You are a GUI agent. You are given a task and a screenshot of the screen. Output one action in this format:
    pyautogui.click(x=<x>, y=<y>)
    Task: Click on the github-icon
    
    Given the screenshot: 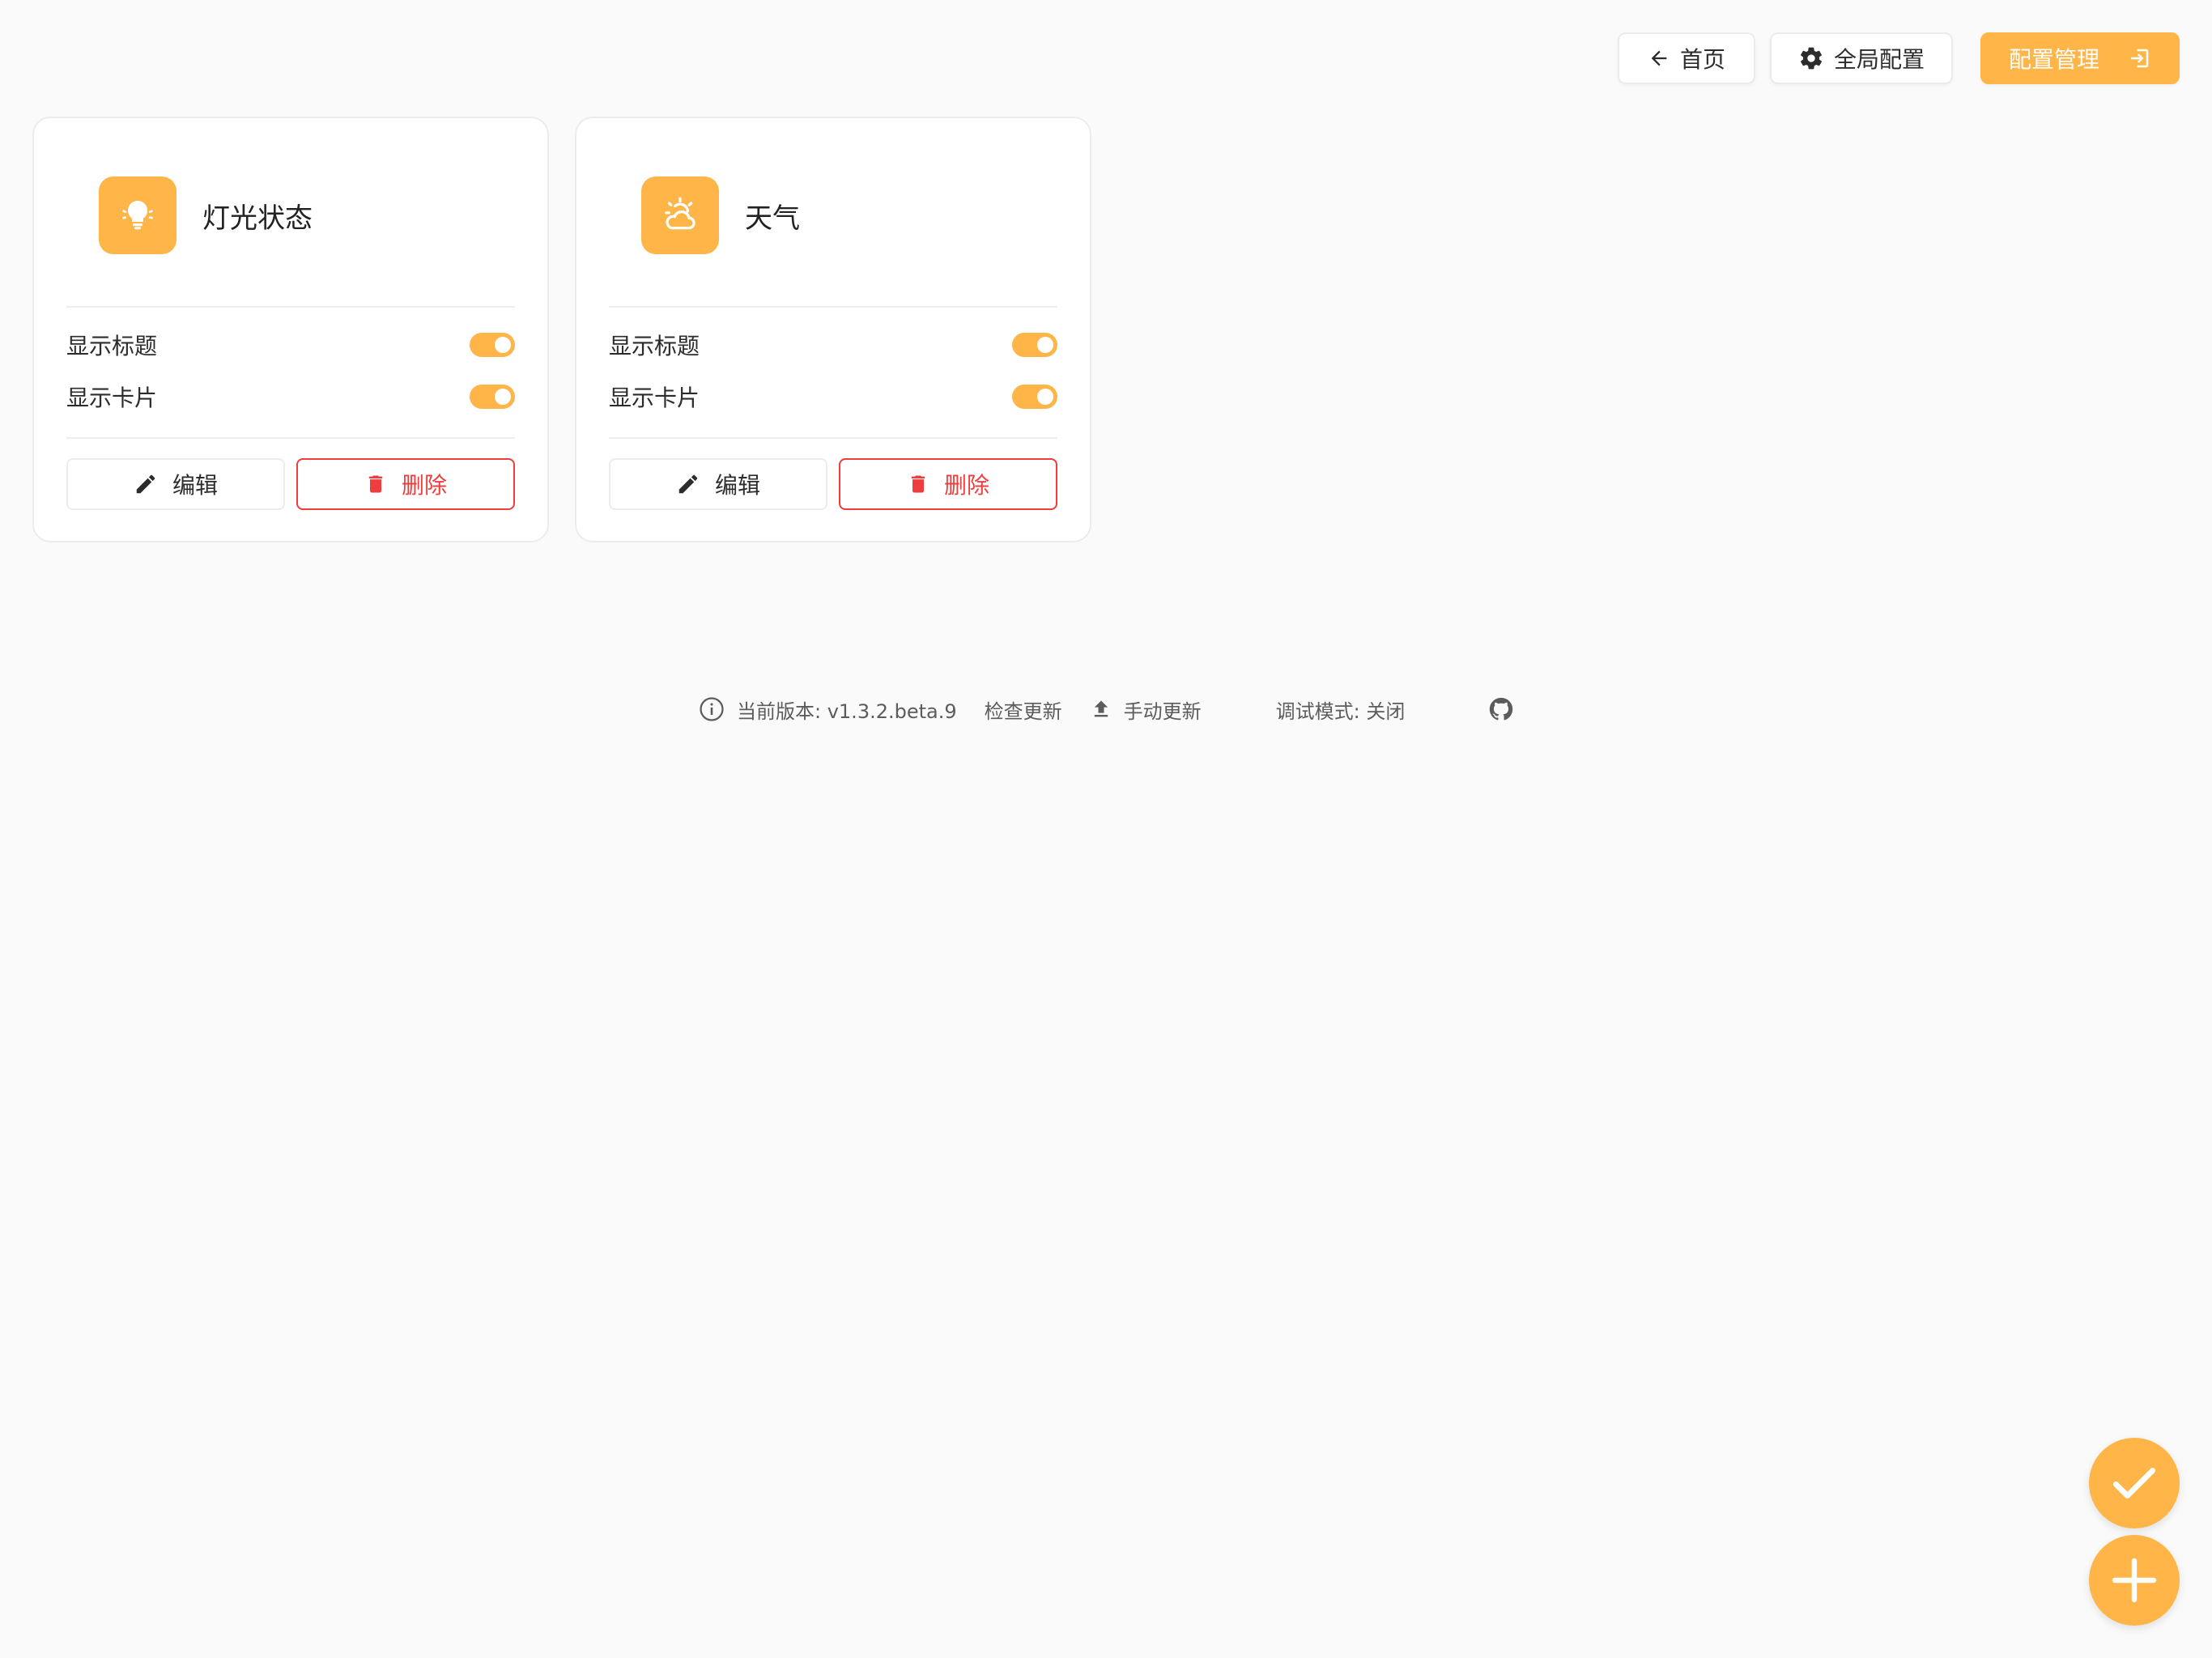 What is the action you would take?
    pyautogui.click(x=1502, y=709)
    